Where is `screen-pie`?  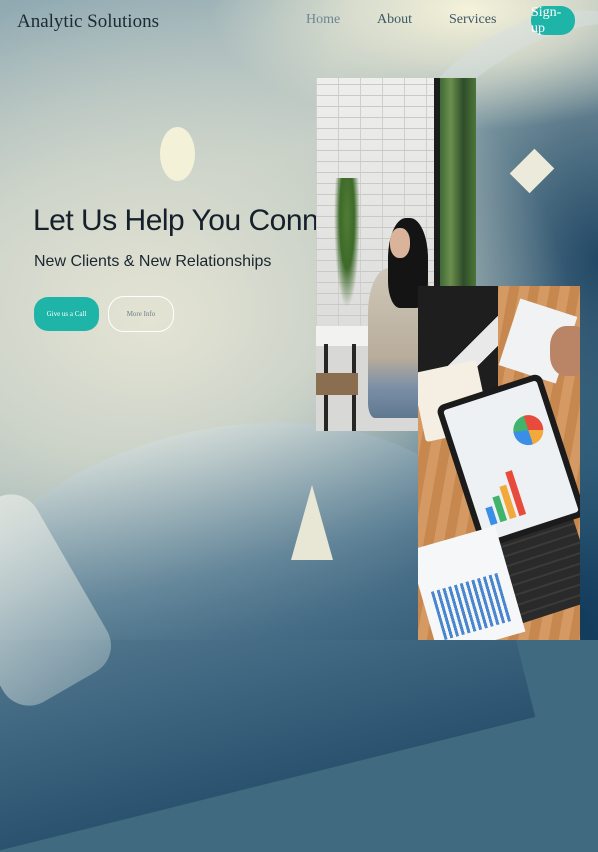
screen-pie is located at coordinates (528, 430).